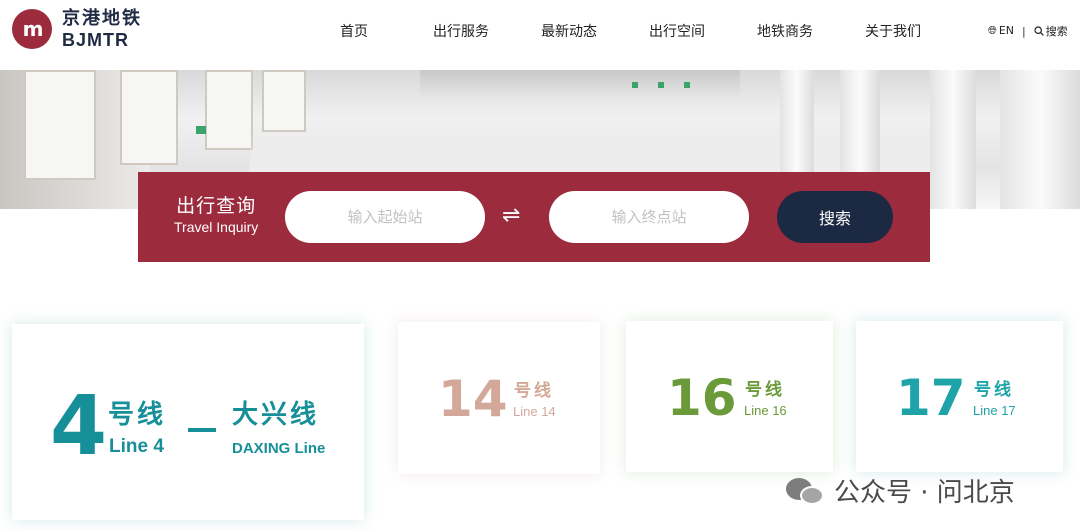  What do you see at coordinates (534, 411) in the screenshot?
I see `line-label-en: Line 14` at bounding box center [534, 411].